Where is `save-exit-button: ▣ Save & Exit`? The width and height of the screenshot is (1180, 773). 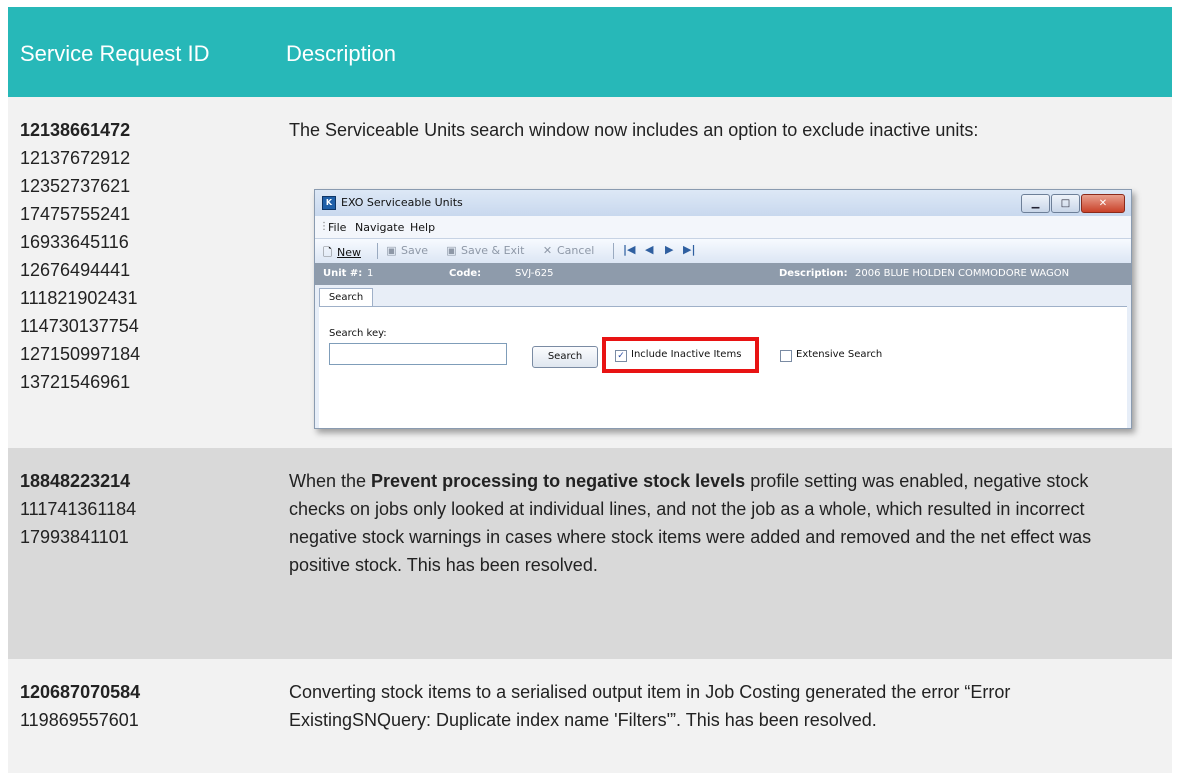
save-exit-button: ▣ Save & Exit is located at coordinates (484, 250).